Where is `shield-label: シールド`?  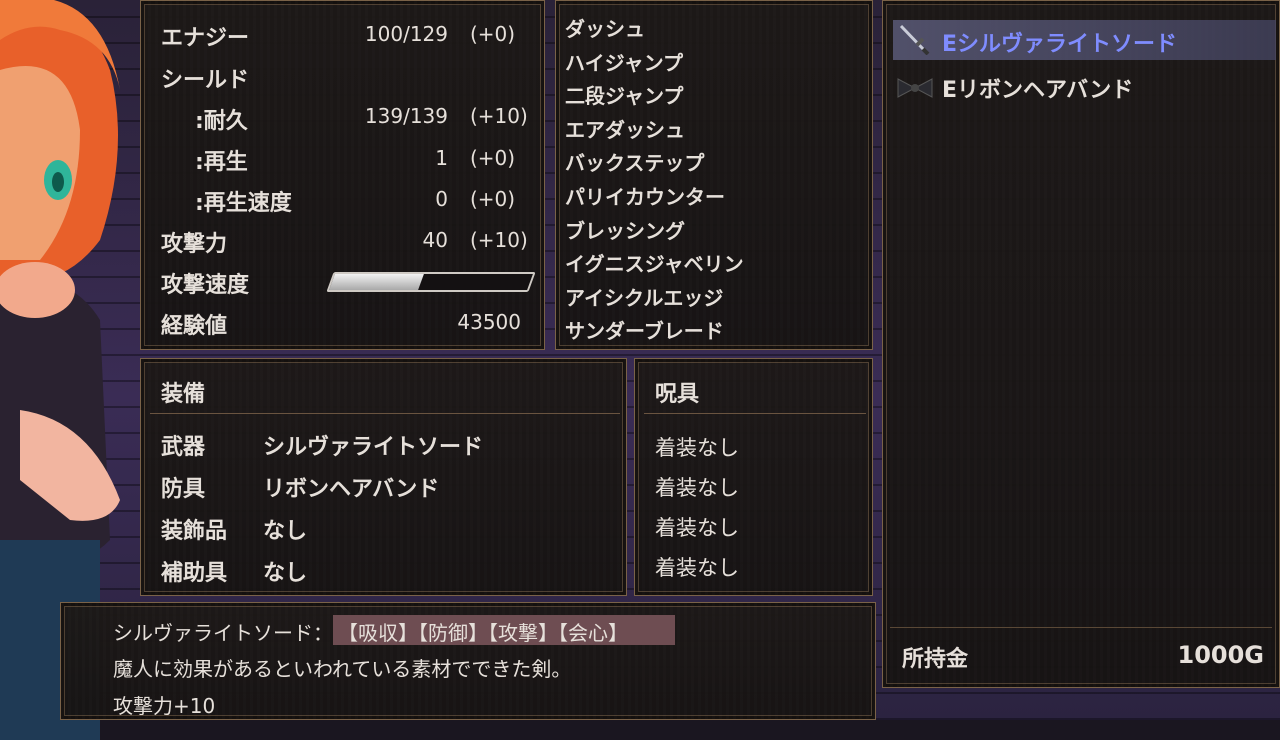
shield-label: シールド is located at coordinates (205, 80).